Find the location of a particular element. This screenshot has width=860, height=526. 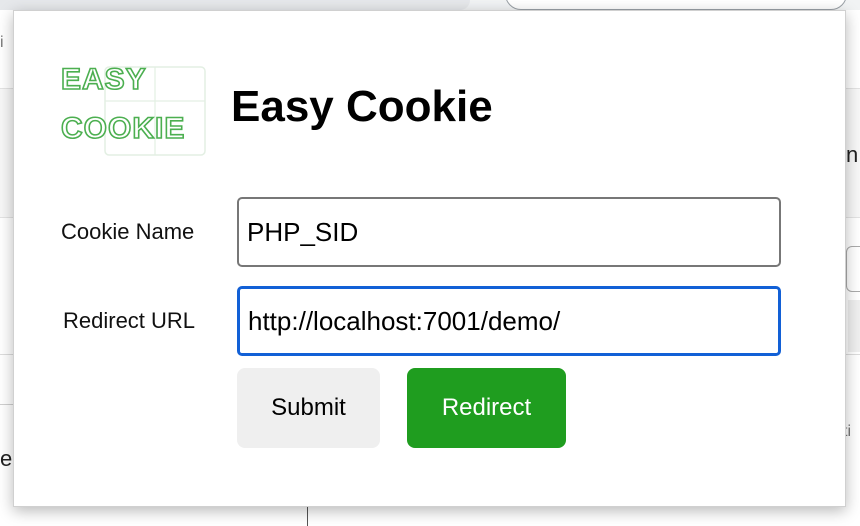

page-text-fragment: e is located at coordinates (6, 458).